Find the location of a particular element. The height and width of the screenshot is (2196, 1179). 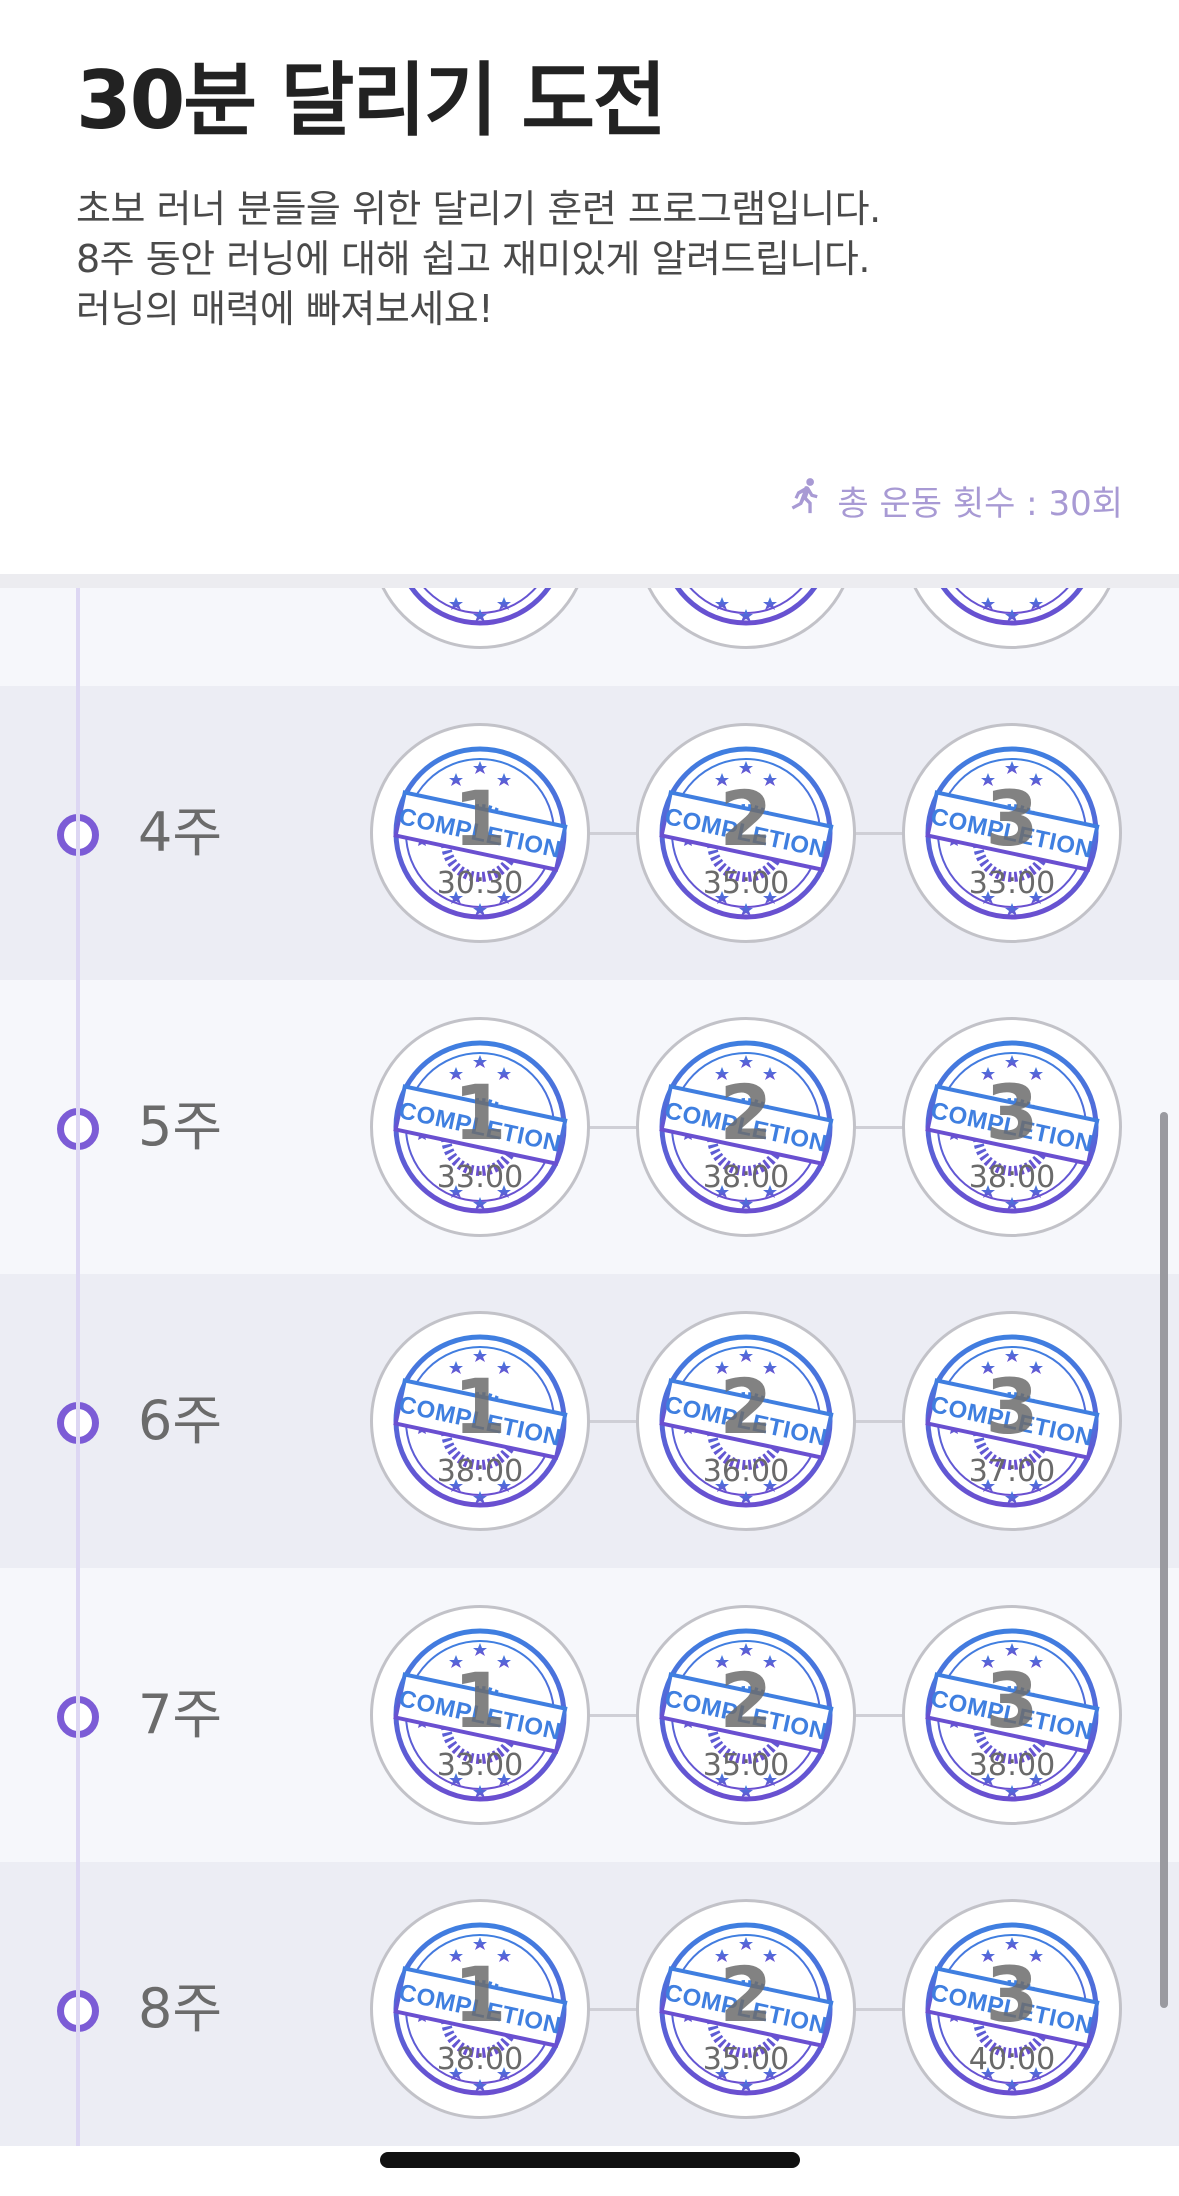

session-badge: COMPLETION 3 33:00 is located at coordinates (1012, 833).